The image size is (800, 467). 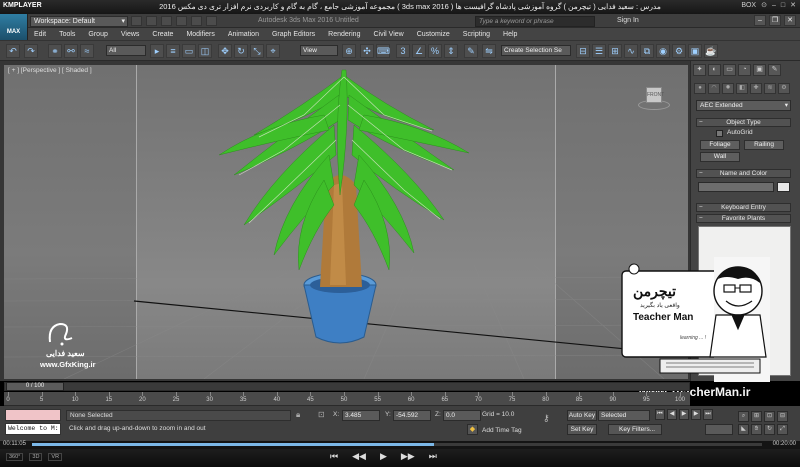 What do you see at coordinates (349, 51) in the screenshot?
I see `pivot-center-icon: ⊕` at bounding box center [349, 51].